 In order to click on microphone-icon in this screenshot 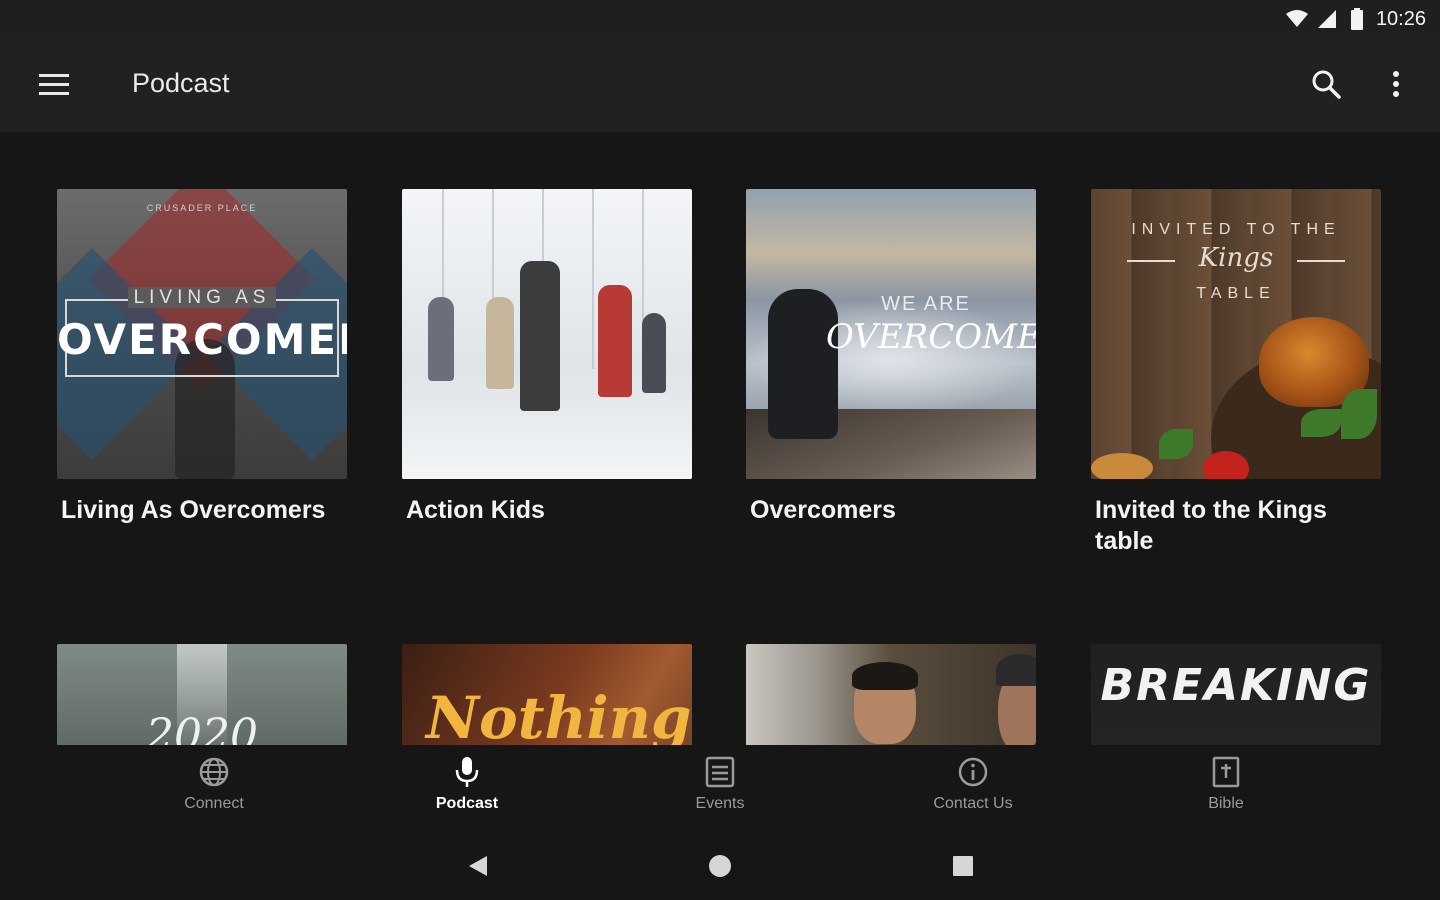, I will do `click(467, 772)`.